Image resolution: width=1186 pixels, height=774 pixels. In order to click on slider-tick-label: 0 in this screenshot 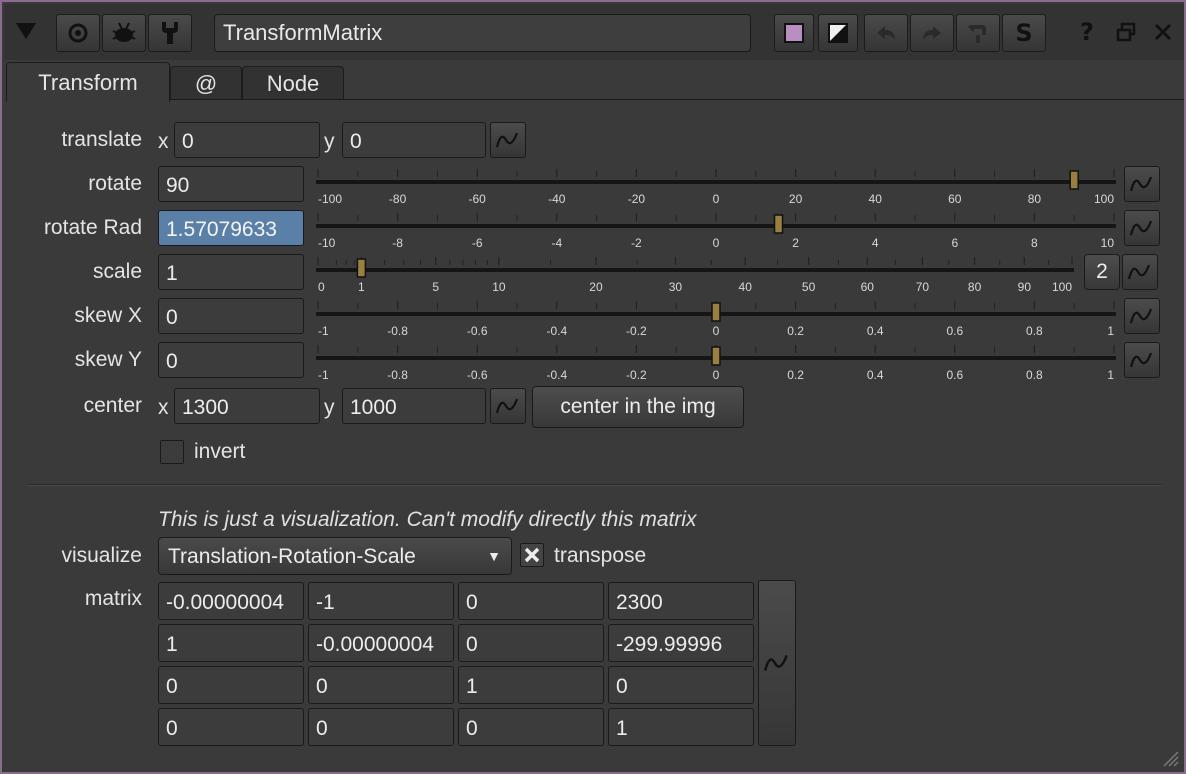, I will do `click(321, 287)`.